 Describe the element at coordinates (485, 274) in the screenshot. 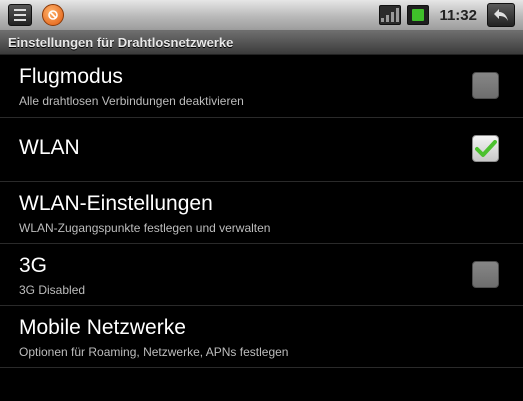

I see `3g-checkbox` at that location.